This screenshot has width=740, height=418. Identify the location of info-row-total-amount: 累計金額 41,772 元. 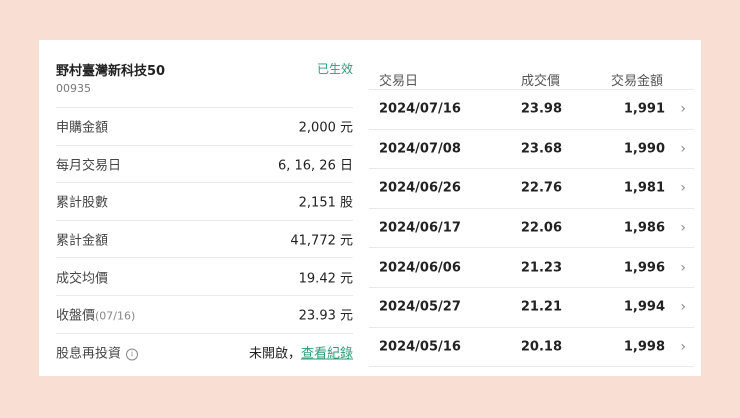
(204, 240).